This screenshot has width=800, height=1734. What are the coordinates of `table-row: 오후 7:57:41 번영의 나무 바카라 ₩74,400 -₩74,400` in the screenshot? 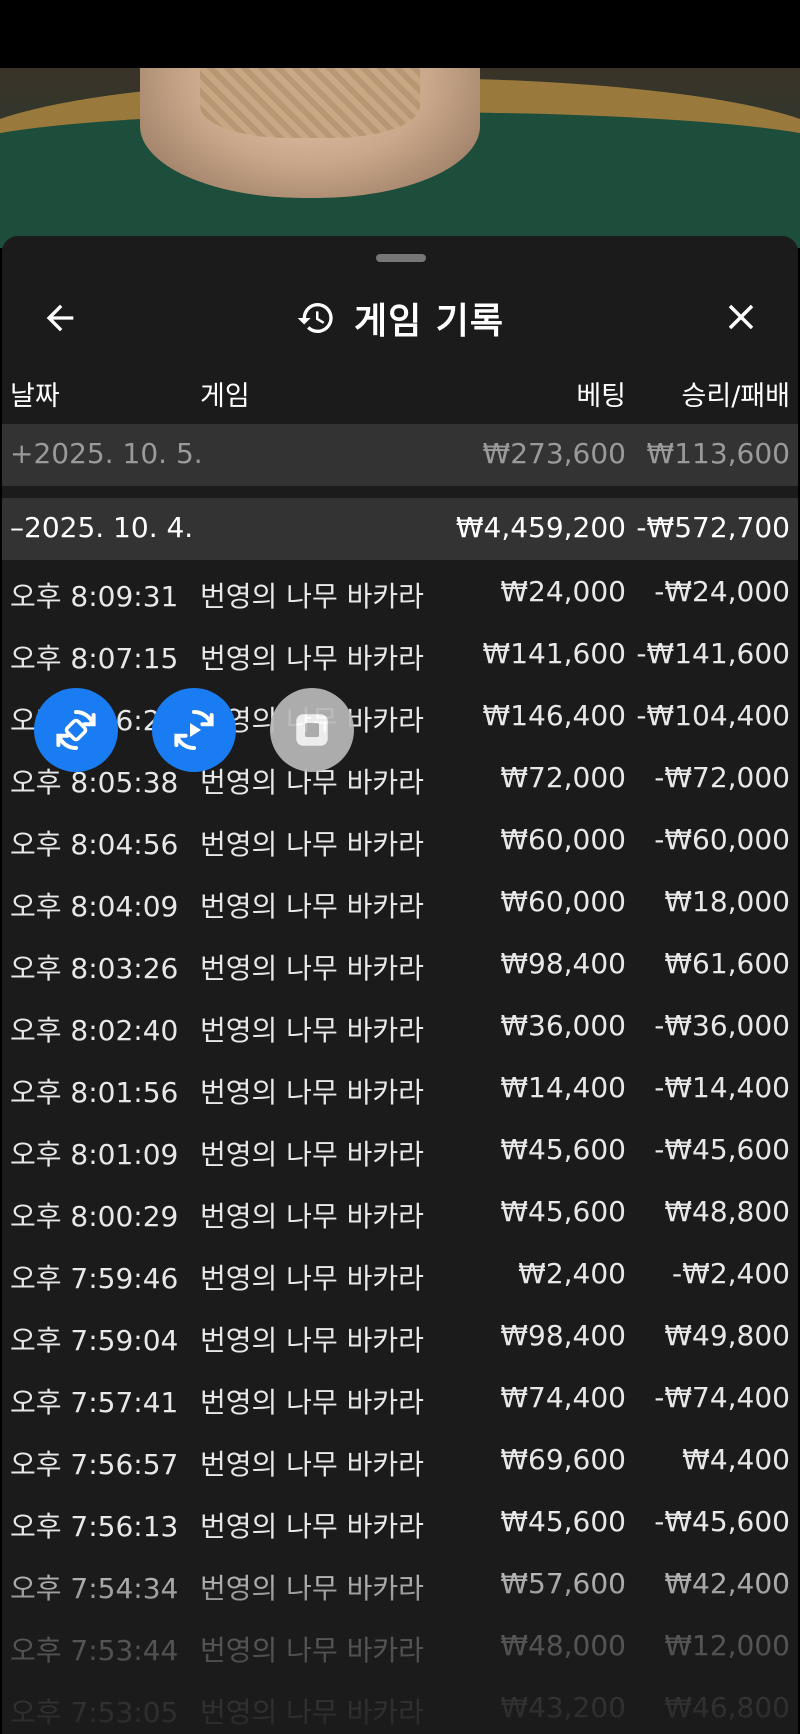 It's located at (400, 1399).